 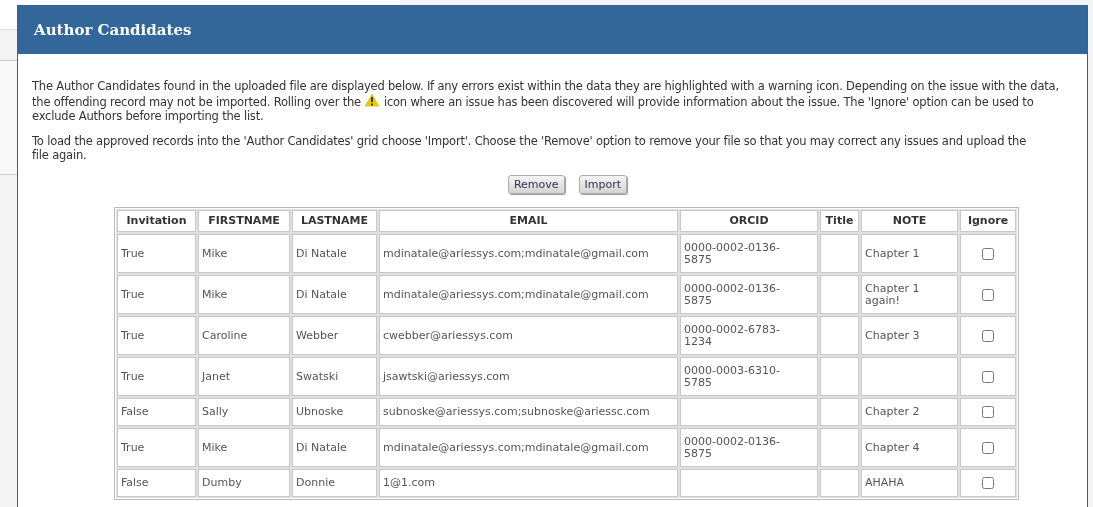 What do you see at coordinates (216, 376) in the screenshot?
I see `table-cell: Janet` at bounding box center [216, 376].